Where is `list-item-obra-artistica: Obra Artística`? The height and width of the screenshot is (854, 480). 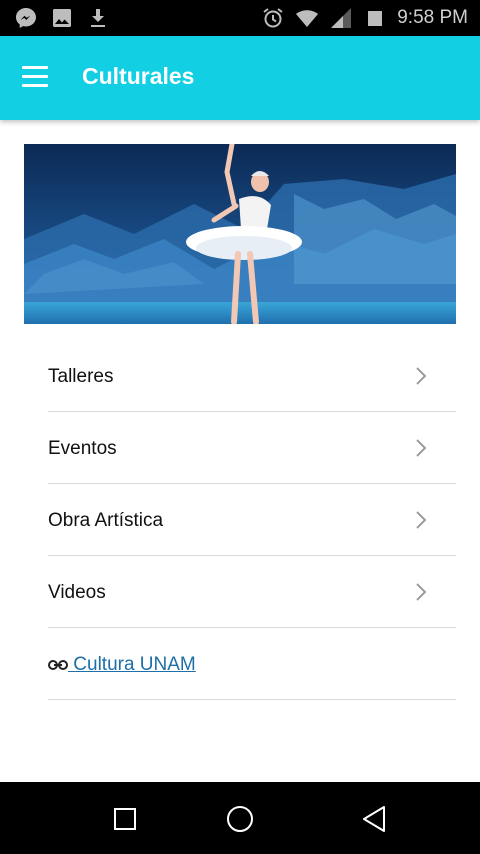 list-item-obra-artistica: Obra Artística is located at coordinates (252, 520).